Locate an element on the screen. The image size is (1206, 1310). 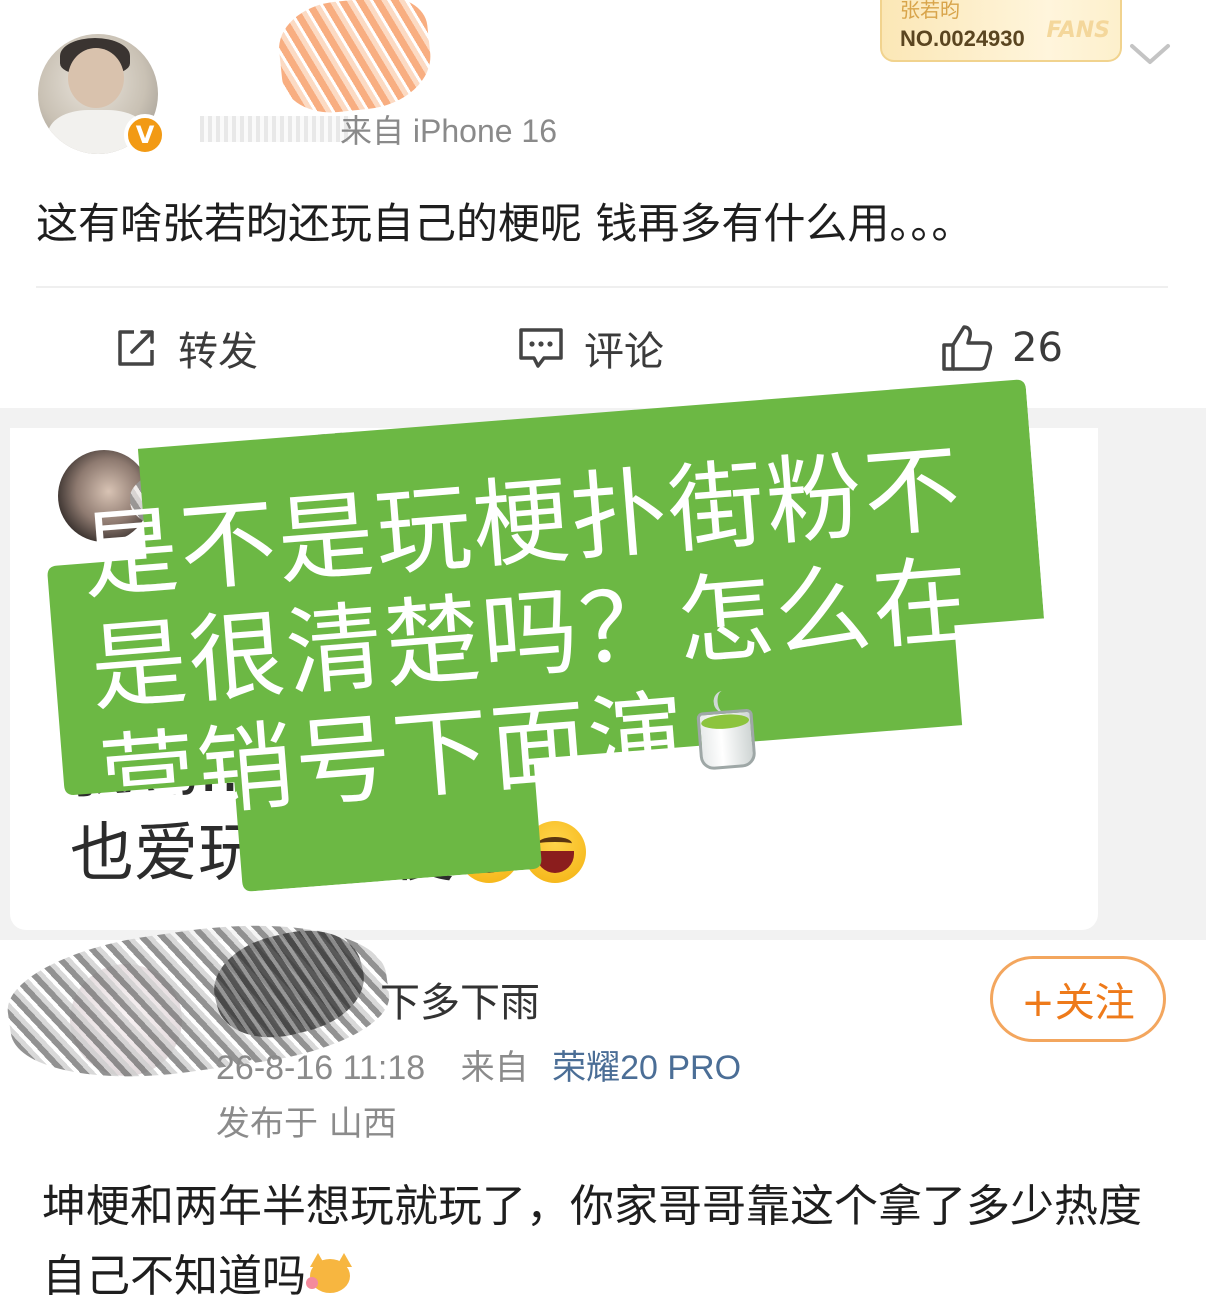
post-timestamp: 26-8-16 11:18 is located at coordinates (321, 1068).